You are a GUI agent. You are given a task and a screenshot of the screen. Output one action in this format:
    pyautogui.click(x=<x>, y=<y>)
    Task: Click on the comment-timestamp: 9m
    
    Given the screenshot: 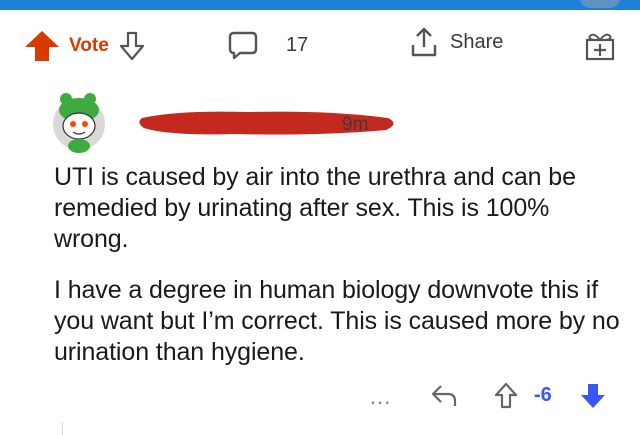 What is the action you would take?
    pyautogui.click(x=355, y=124)
    